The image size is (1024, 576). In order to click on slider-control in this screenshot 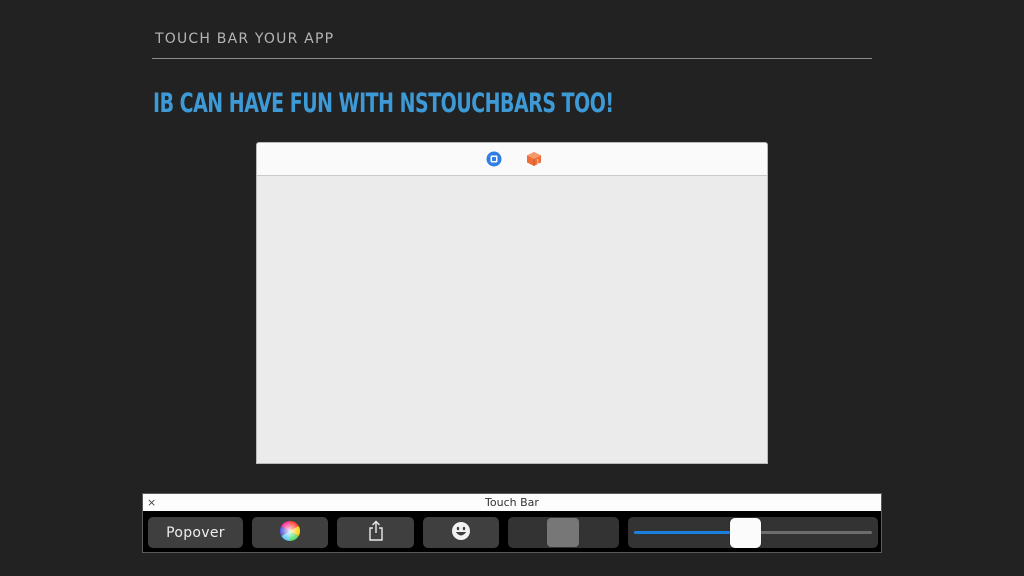, I will do `click(753, 532)`.